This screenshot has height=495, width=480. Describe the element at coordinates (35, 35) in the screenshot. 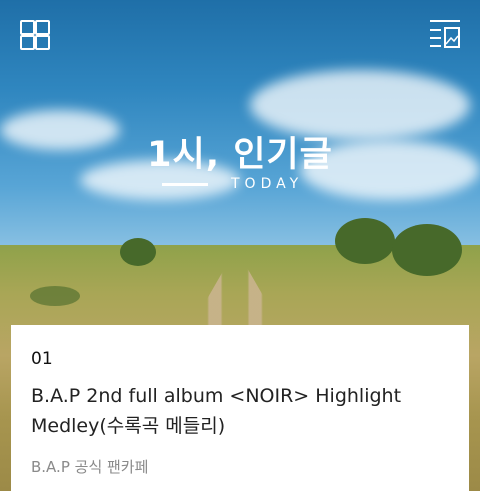

I see `grid-icon` at that location.